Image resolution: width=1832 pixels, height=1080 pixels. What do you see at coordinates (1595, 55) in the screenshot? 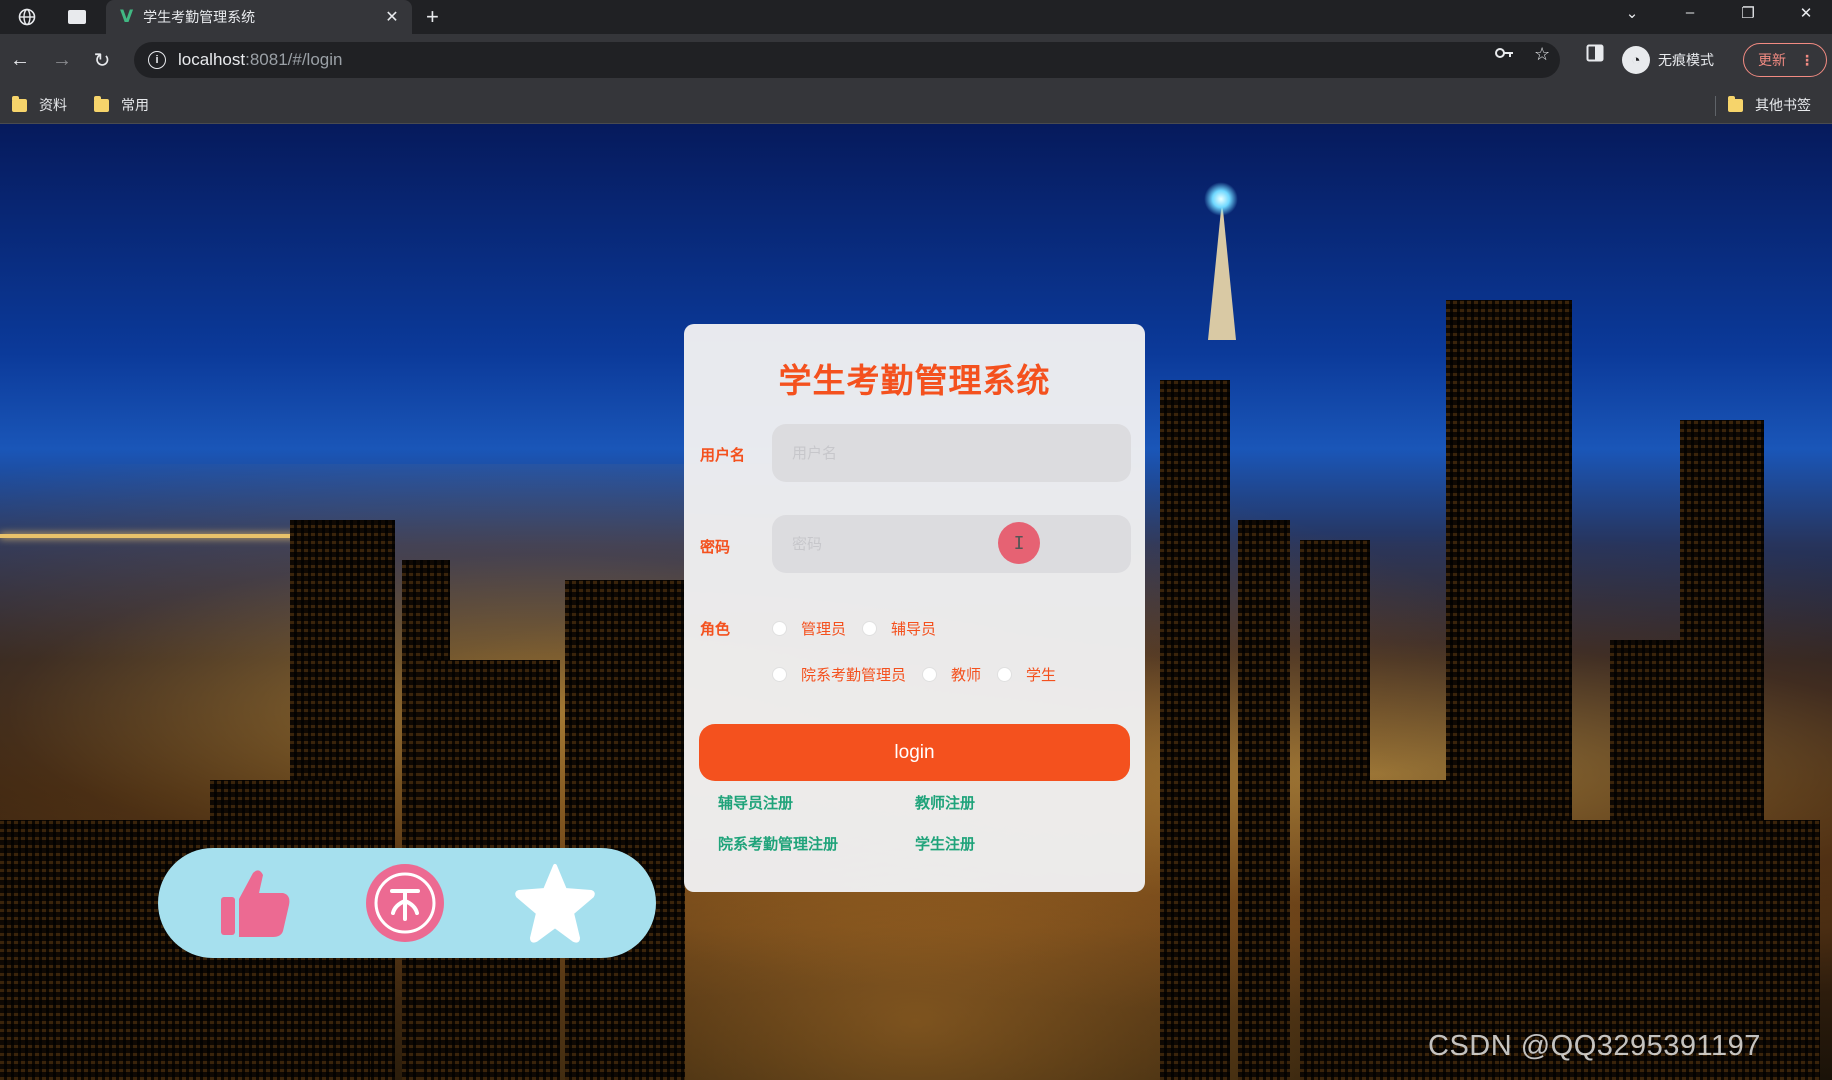
I see `side-panel-icon` at bounding box center [1595, 55].